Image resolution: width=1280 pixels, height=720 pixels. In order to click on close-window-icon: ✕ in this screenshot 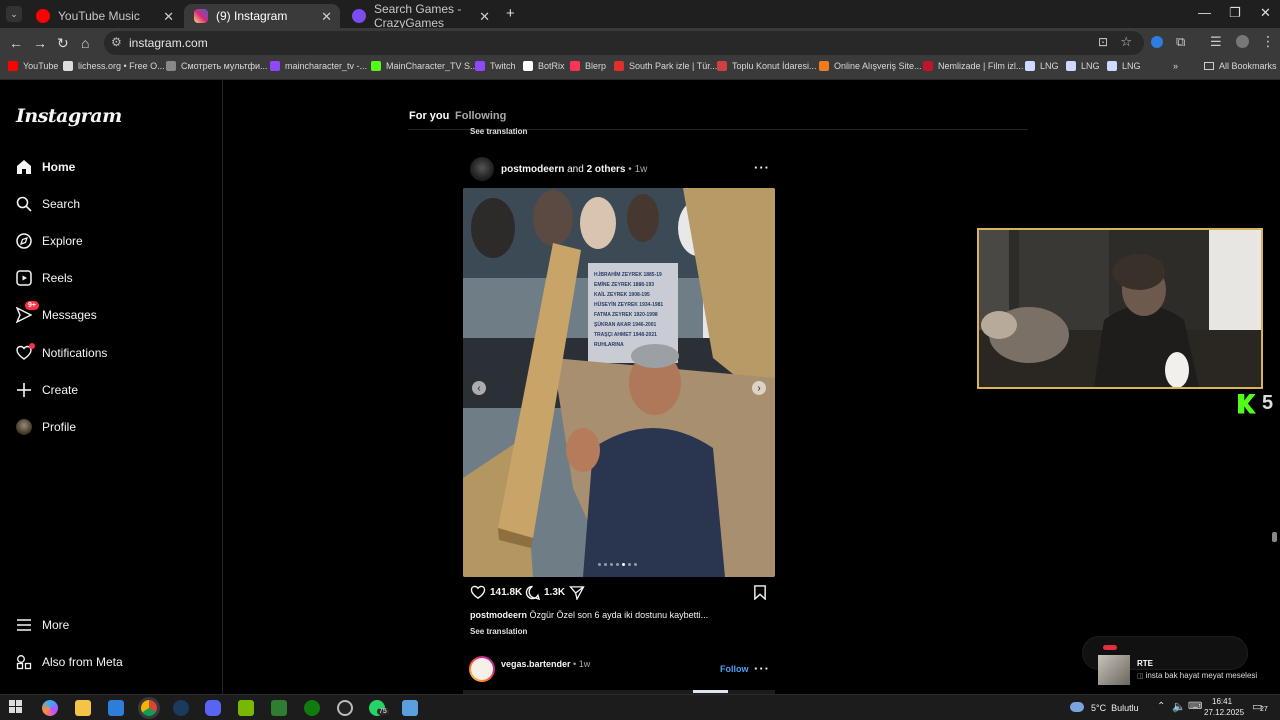, I will do `click(1265, 13)`.